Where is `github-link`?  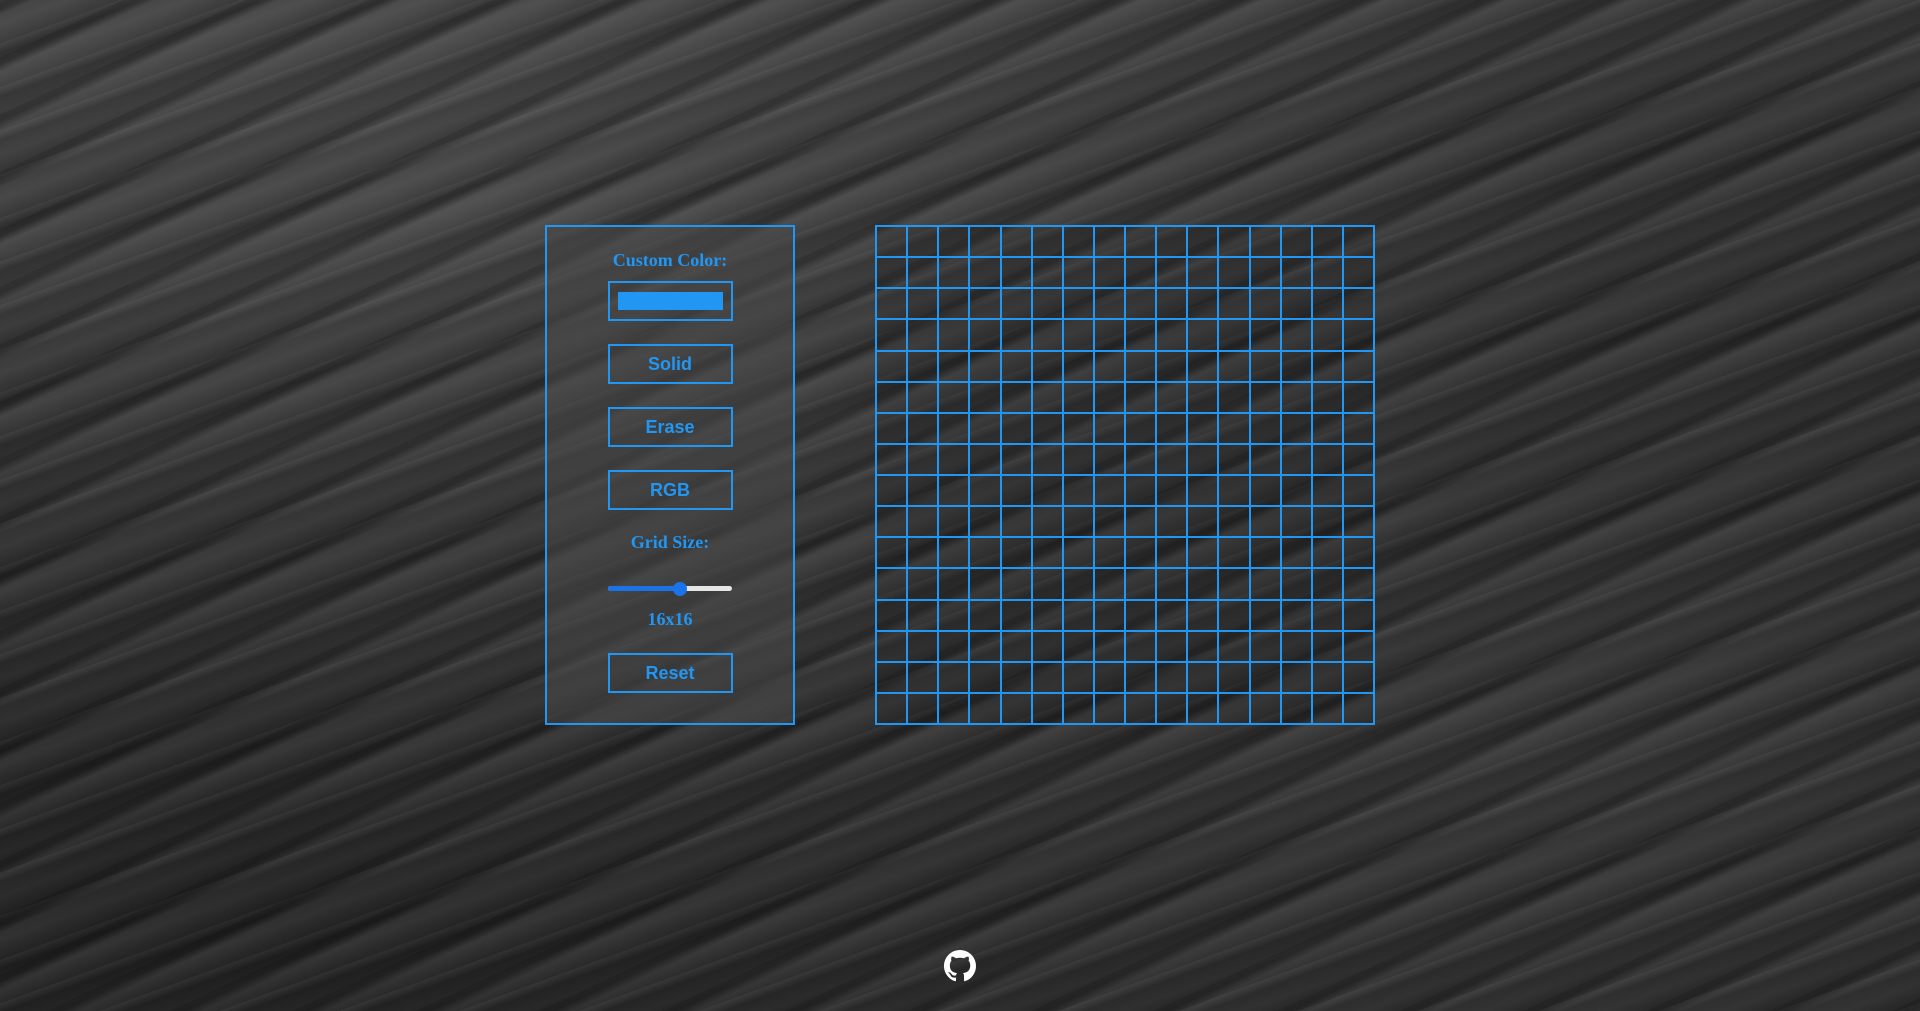 github-link is located at coordinates (960, 966).